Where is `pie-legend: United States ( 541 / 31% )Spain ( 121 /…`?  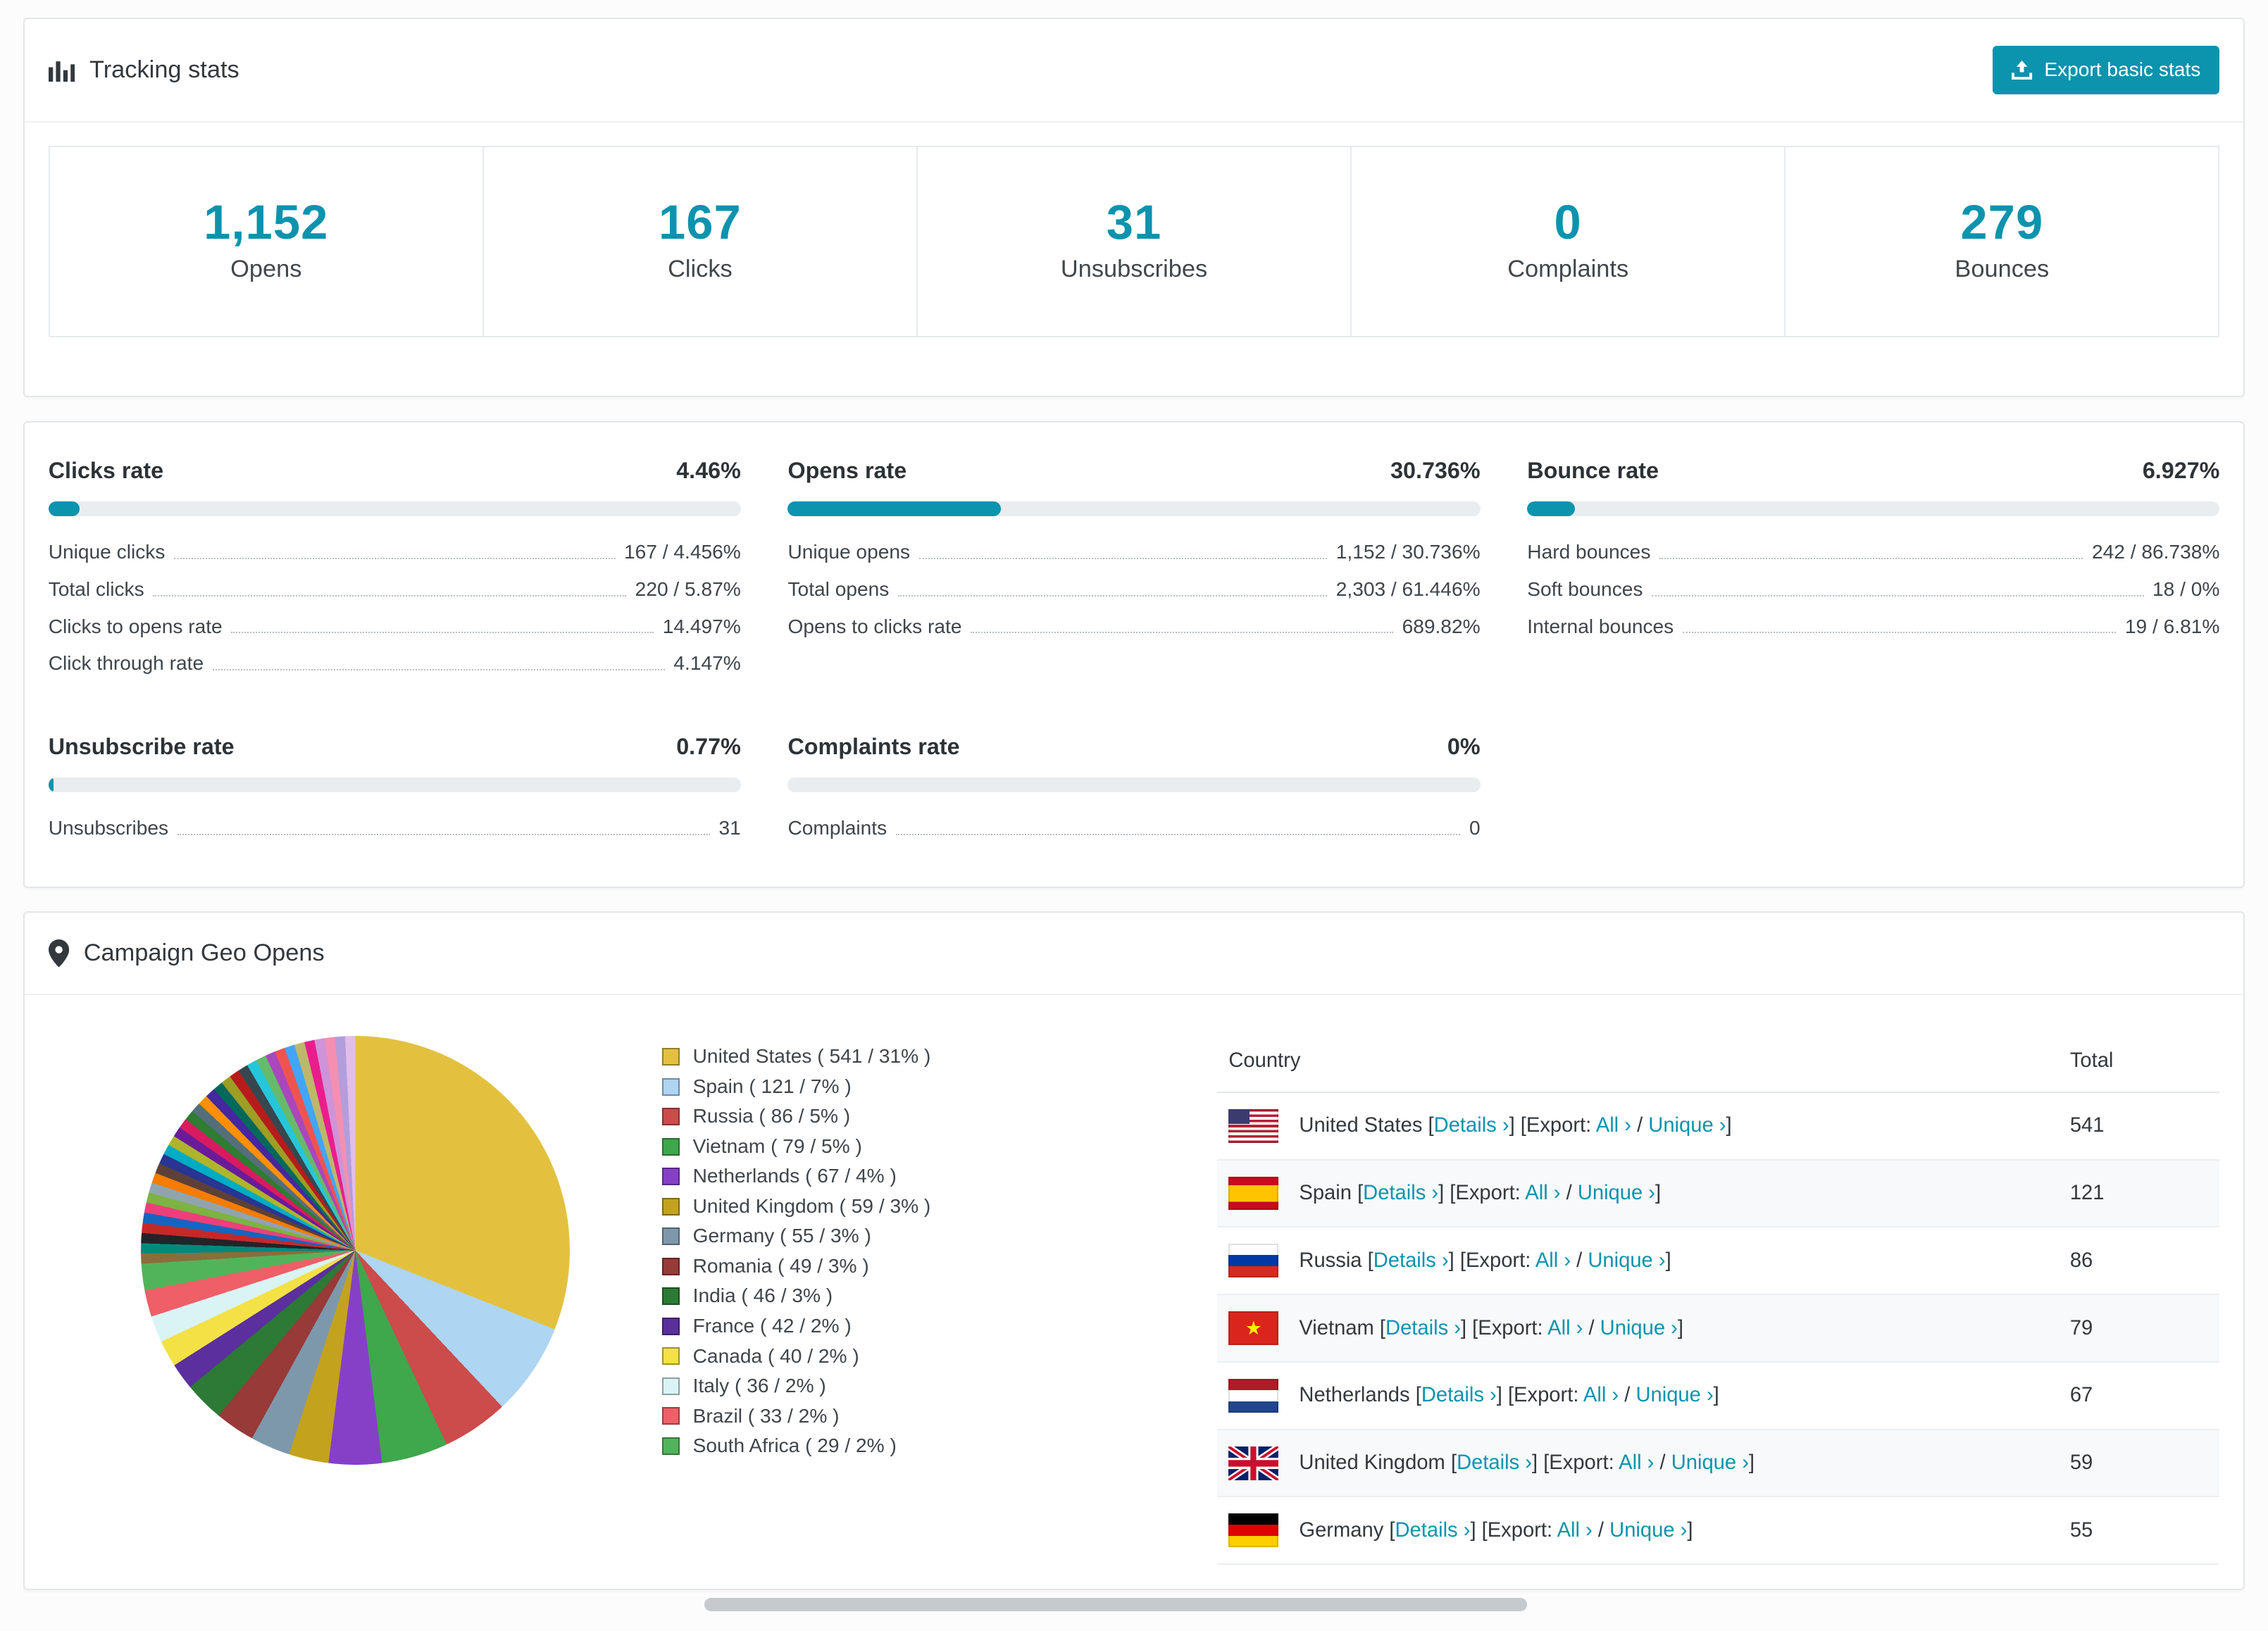 pie-legend: United States ( 541 / 31% )Spain ( 121 /… is located at coordinates (919, 1245).